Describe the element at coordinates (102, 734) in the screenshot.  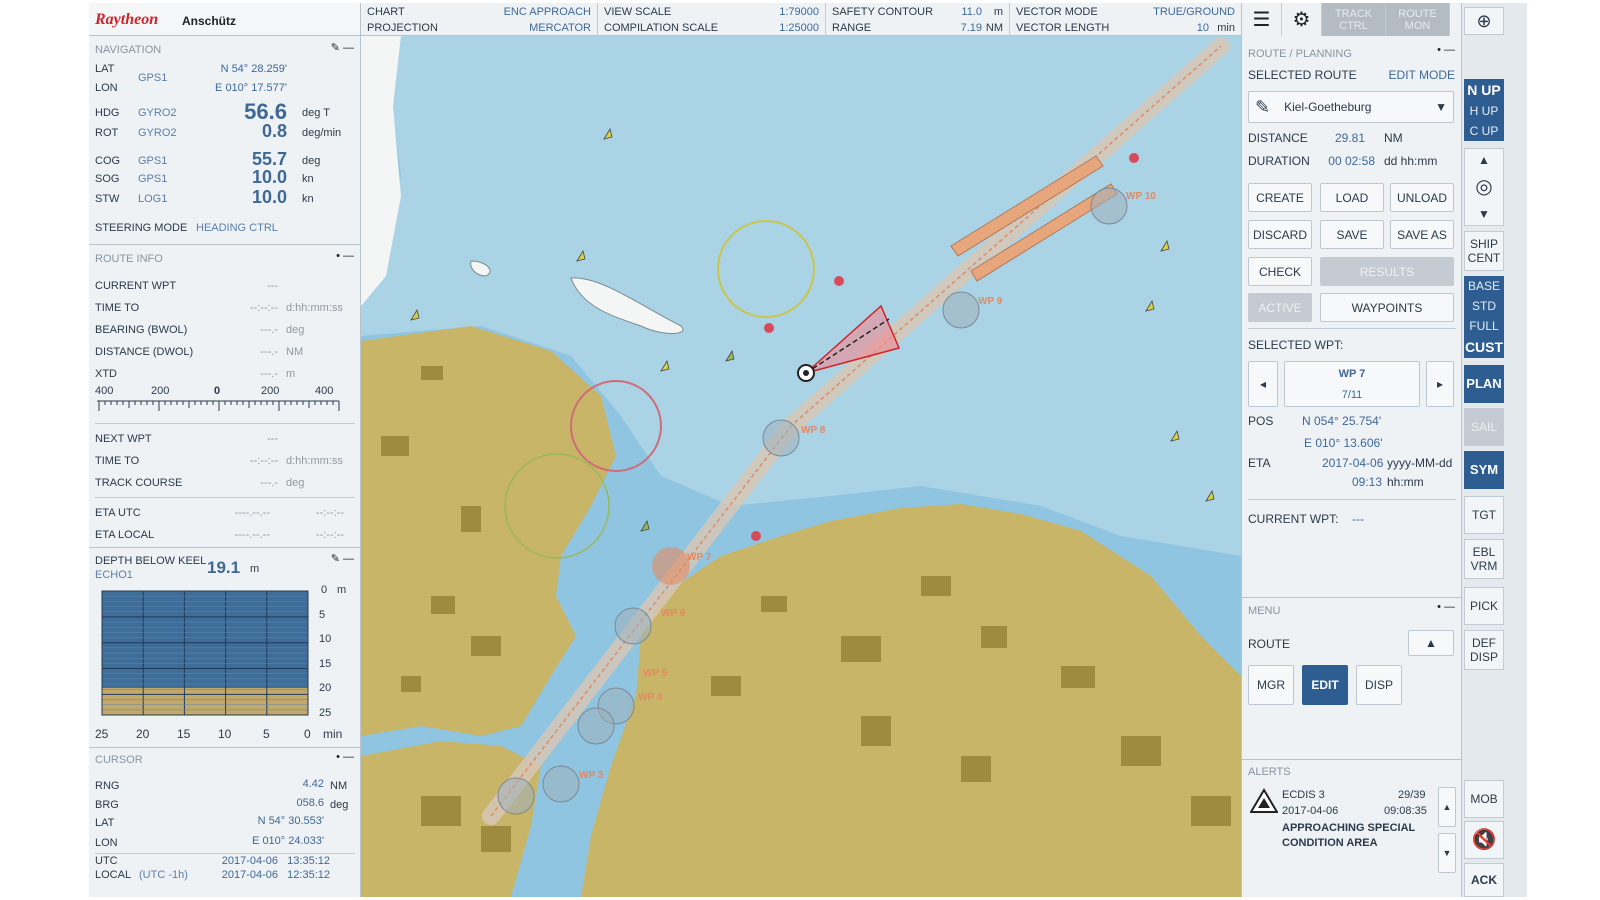
I see `depth-x-tick: 25` at that location.